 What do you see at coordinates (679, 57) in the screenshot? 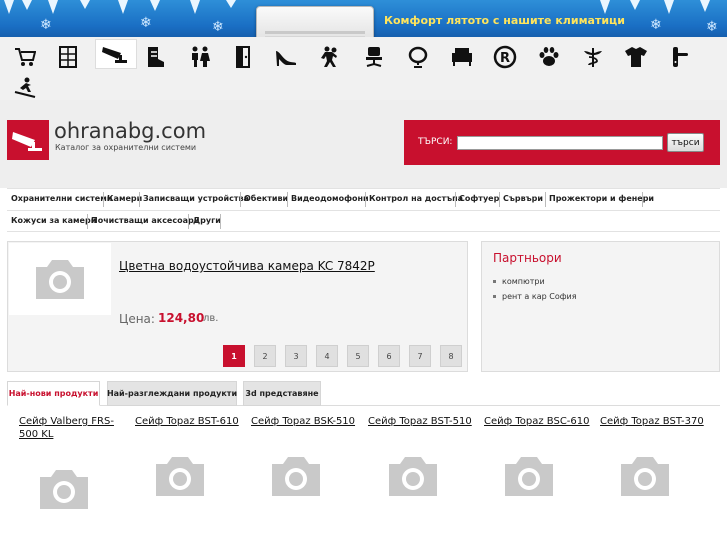
I see `category-door-handle-icon` at bounding box center [679, 57].